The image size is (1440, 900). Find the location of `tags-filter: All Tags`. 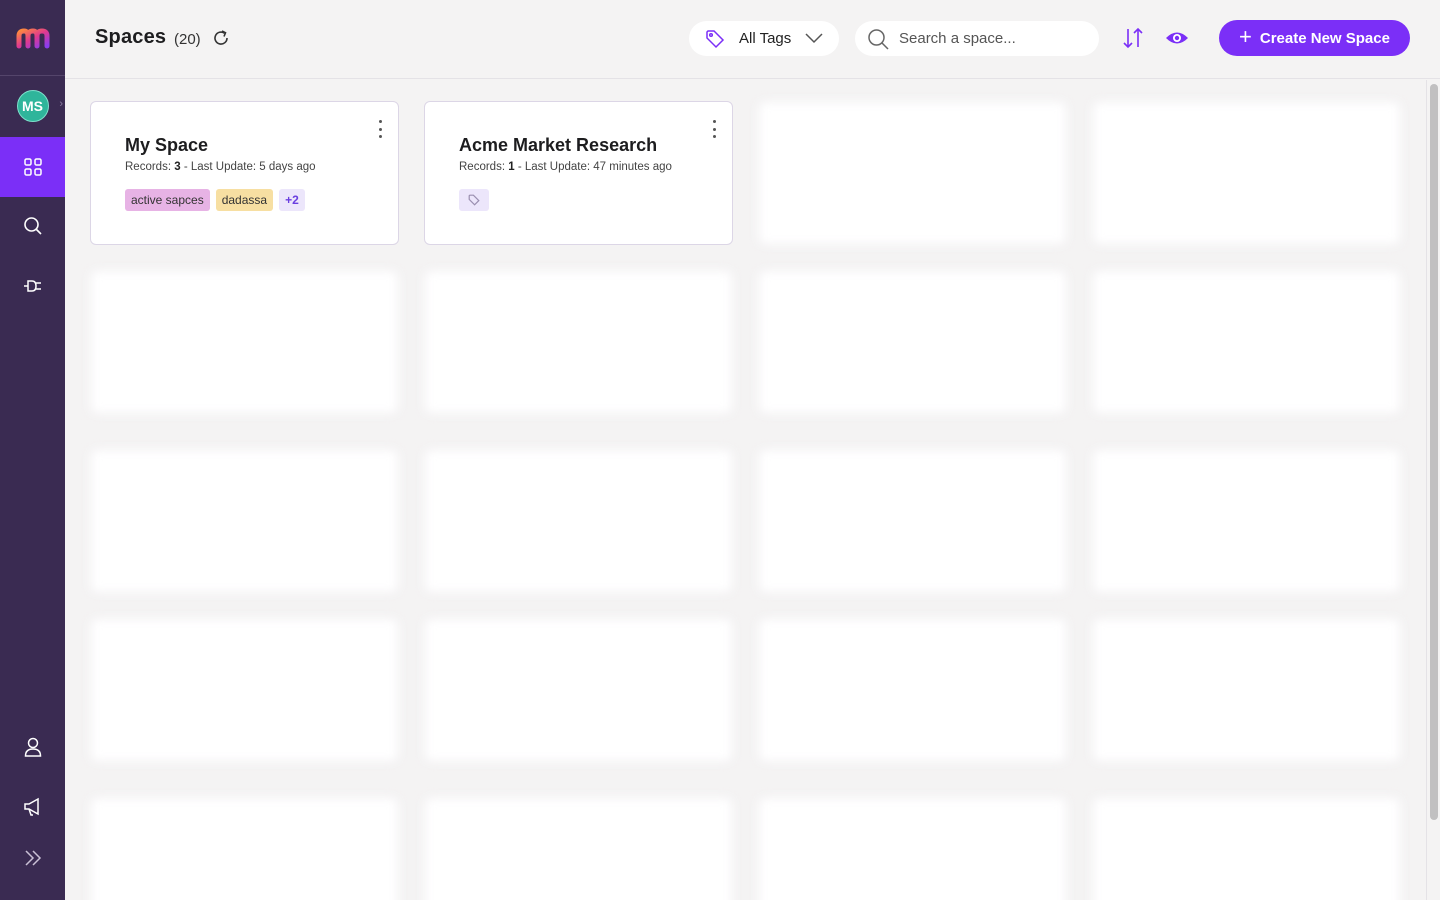

tags-filter: All Tags is located at coordinates (764, 38).